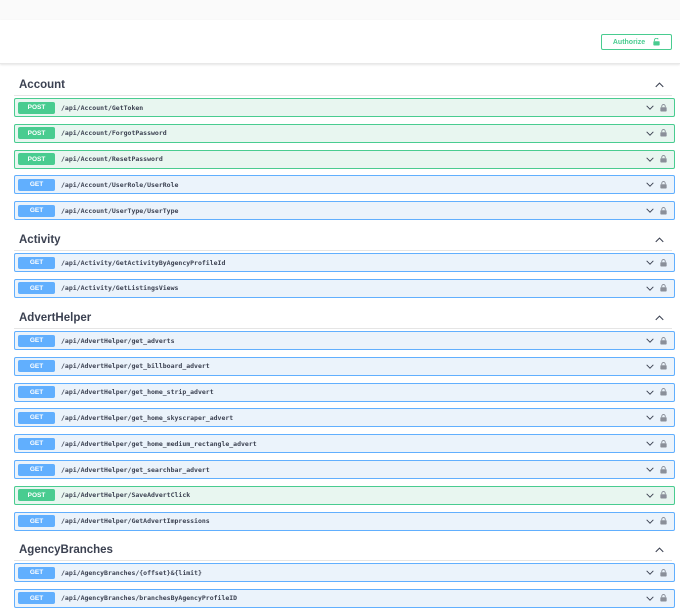  I want to click on opblock-get: GET/api/AdvertHelper/get_adverts, so click(344, 340).